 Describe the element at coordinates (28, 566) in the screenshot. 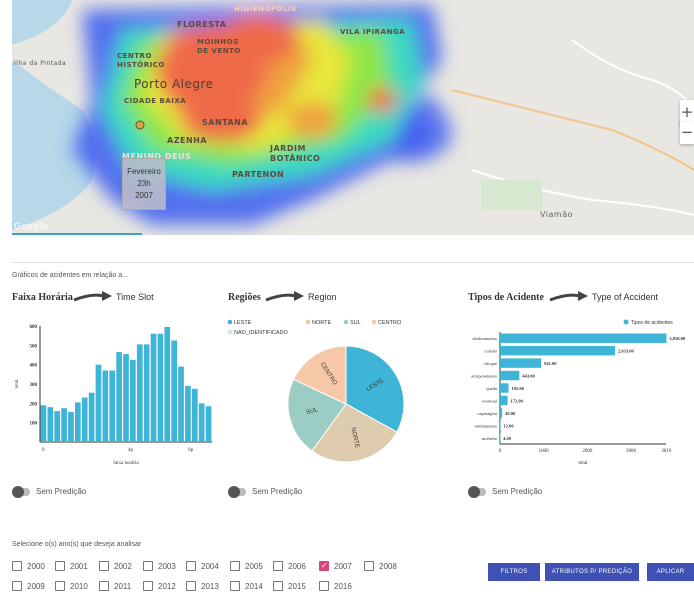

I see `year-option-2000: 2000` at that location.